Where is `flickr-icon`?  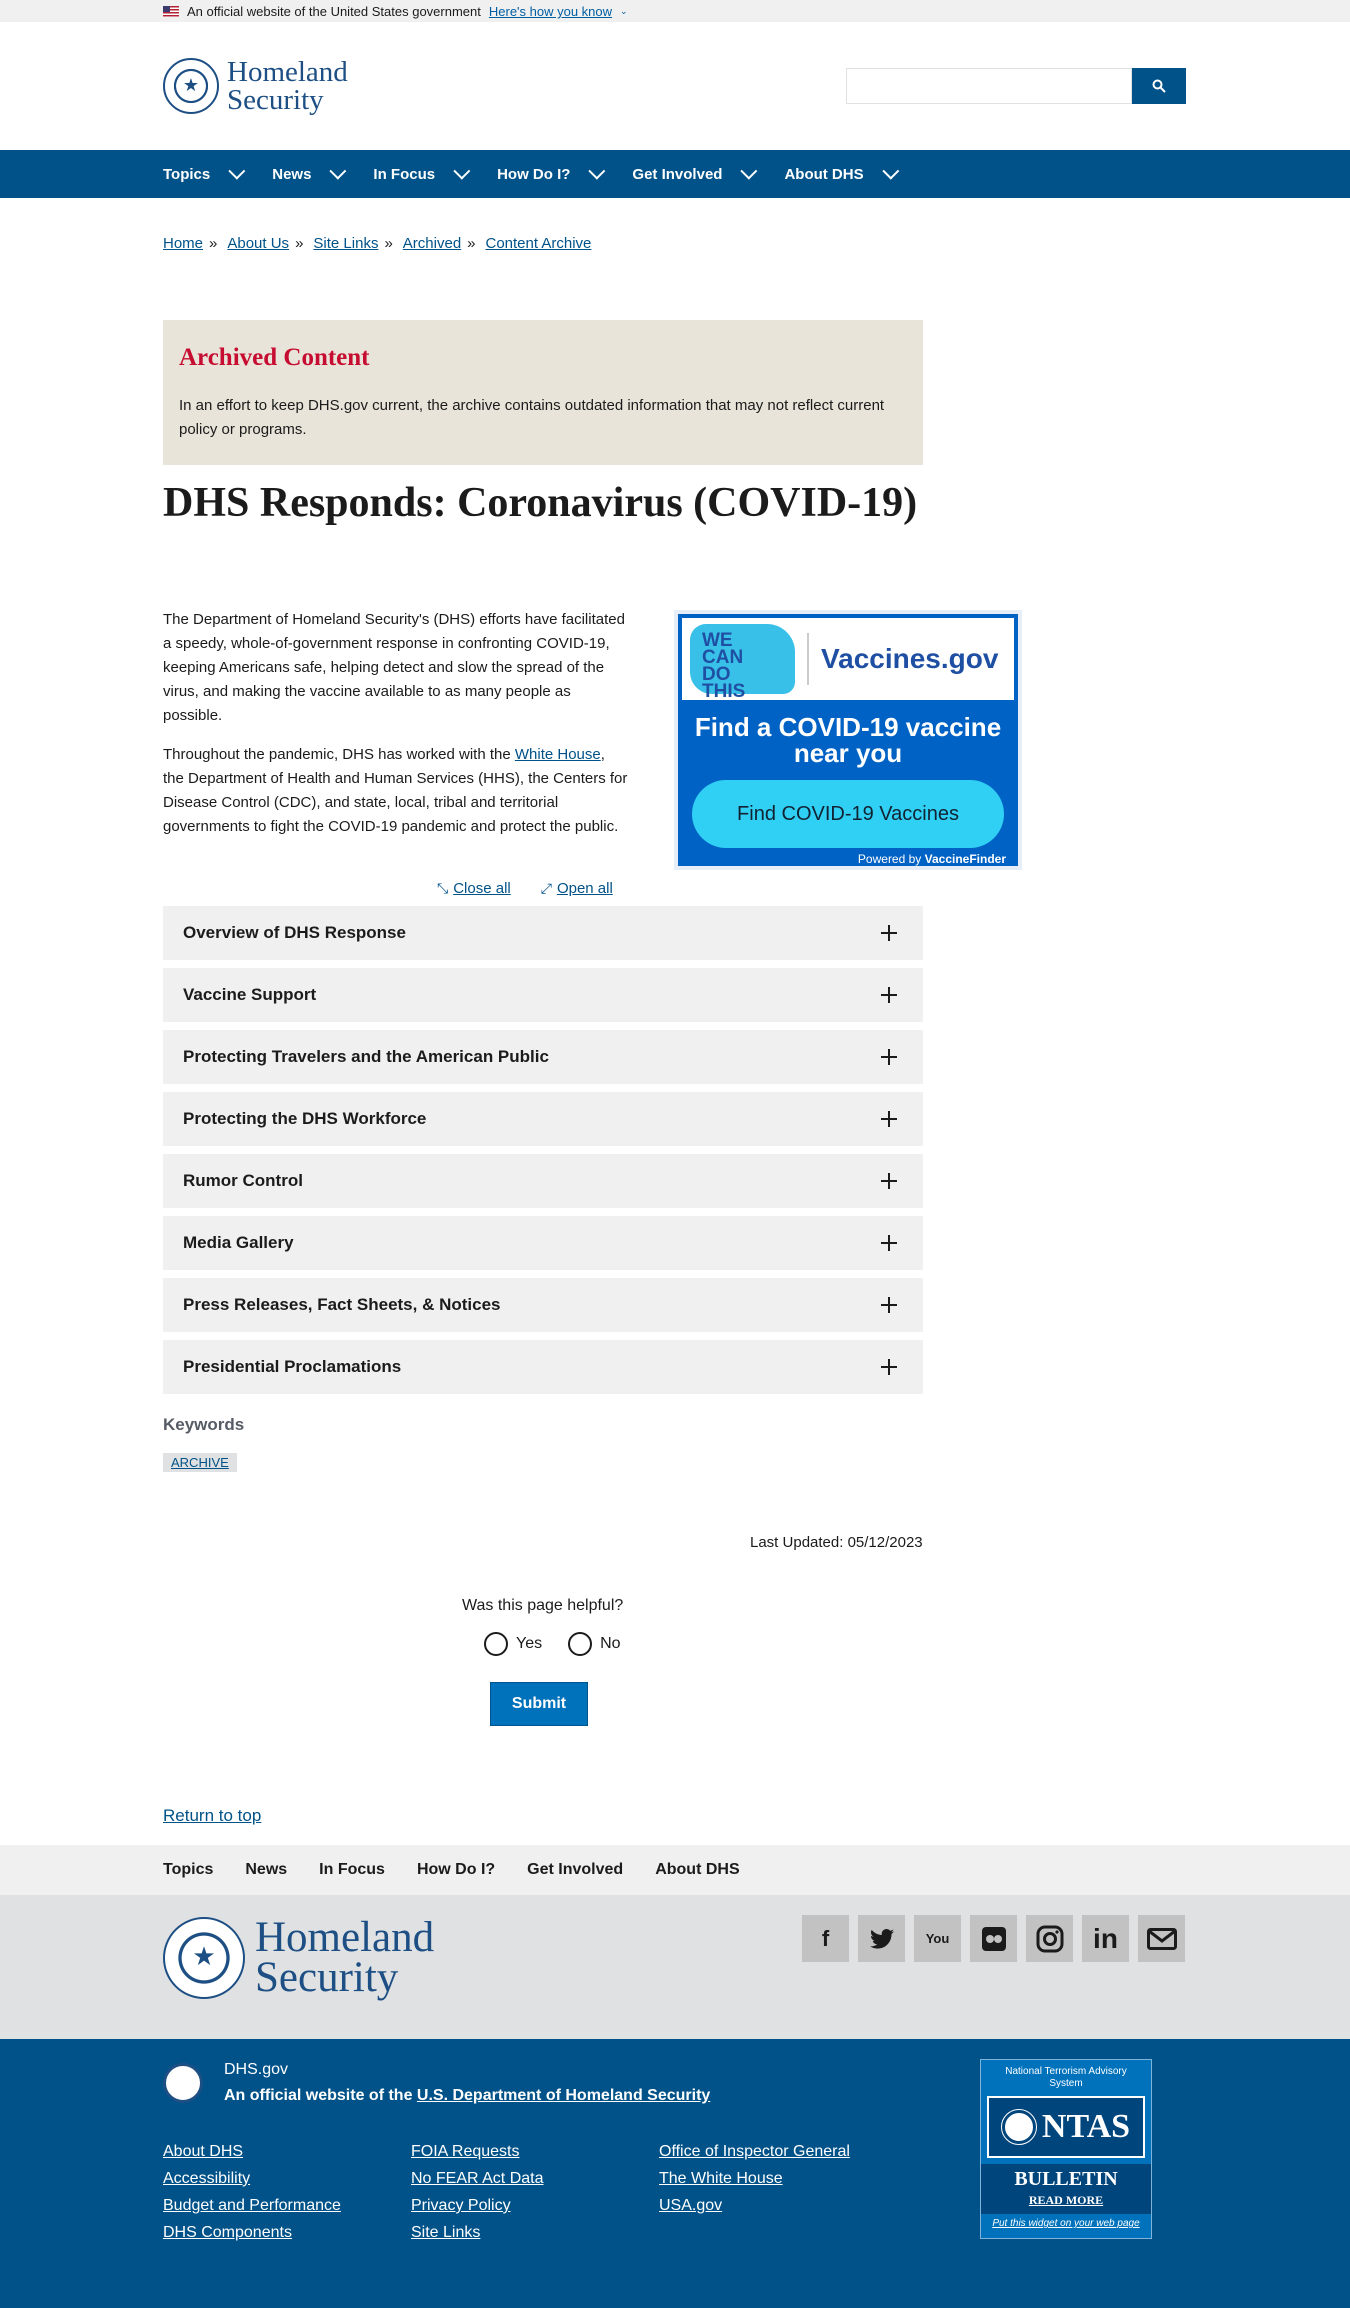 flickr-icon is located at coordinates (993, 1938).